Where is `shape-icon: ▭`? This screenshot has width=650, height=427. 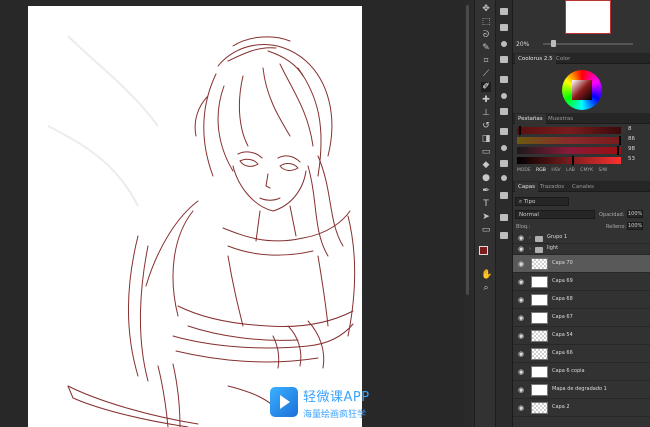
shape-icon: ▭ is located at coordinates (486, 230).